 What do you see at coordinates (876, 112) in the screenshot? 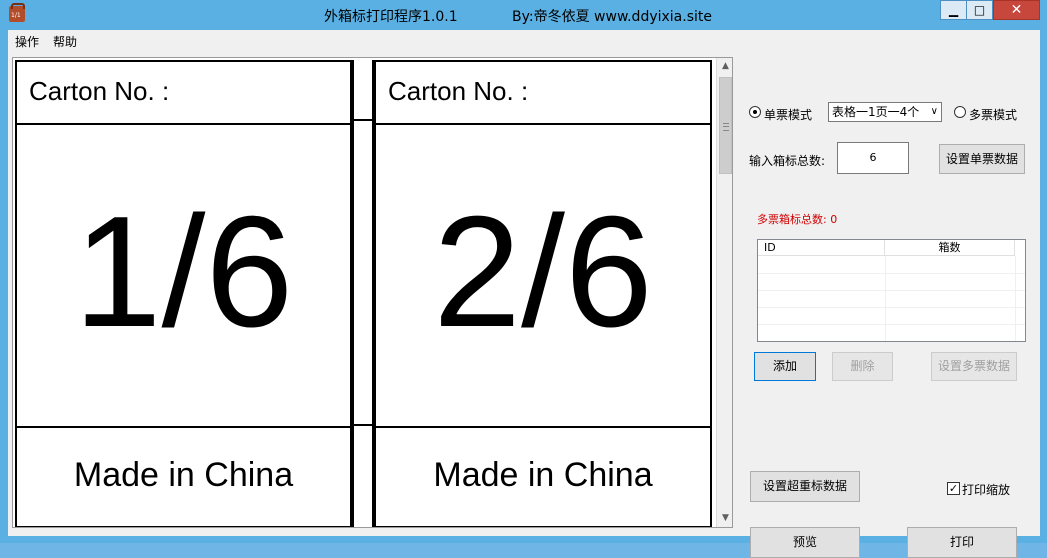
I see `layout-select-value: 表格一1页一4个` at bounding box center [876, 112].